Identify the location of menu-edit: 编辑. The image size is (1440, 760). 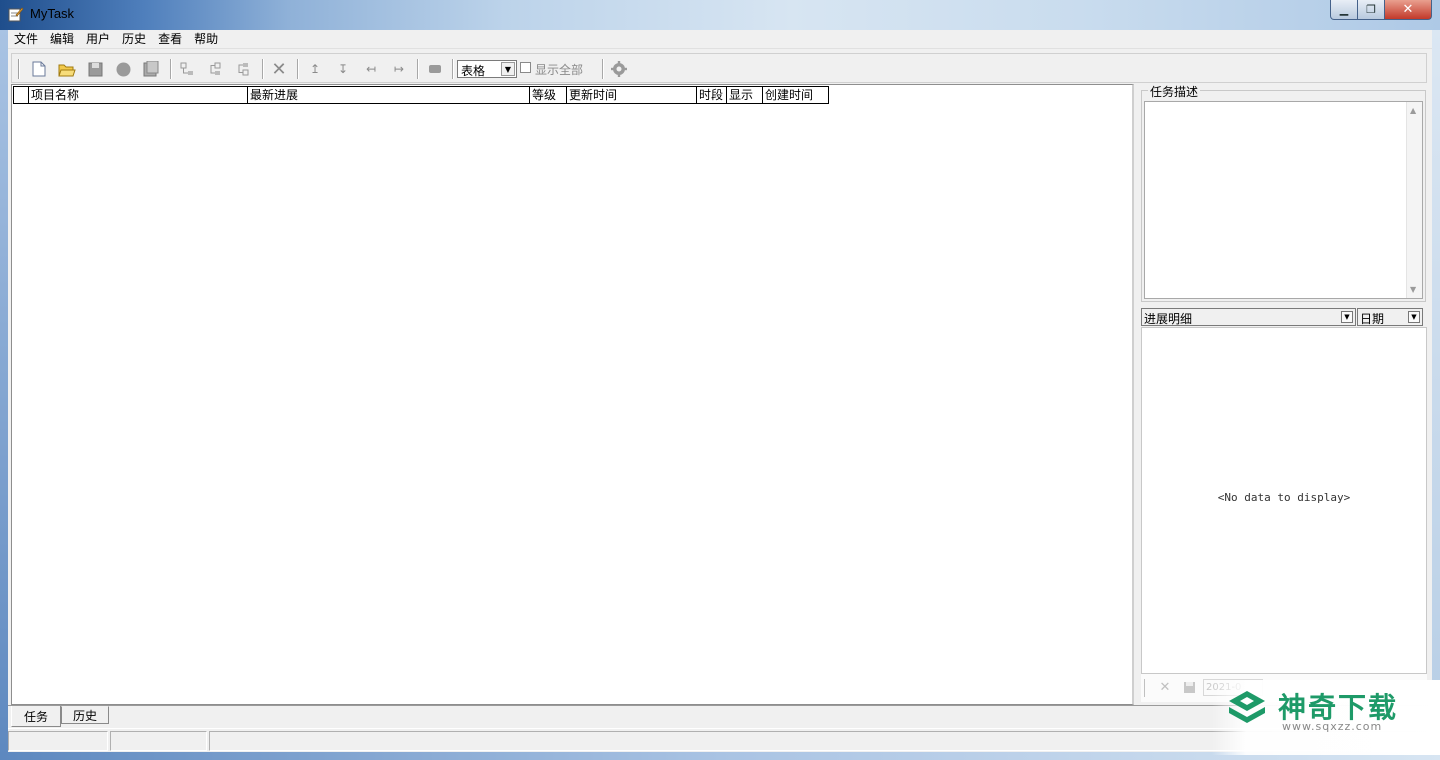
(62, 39).